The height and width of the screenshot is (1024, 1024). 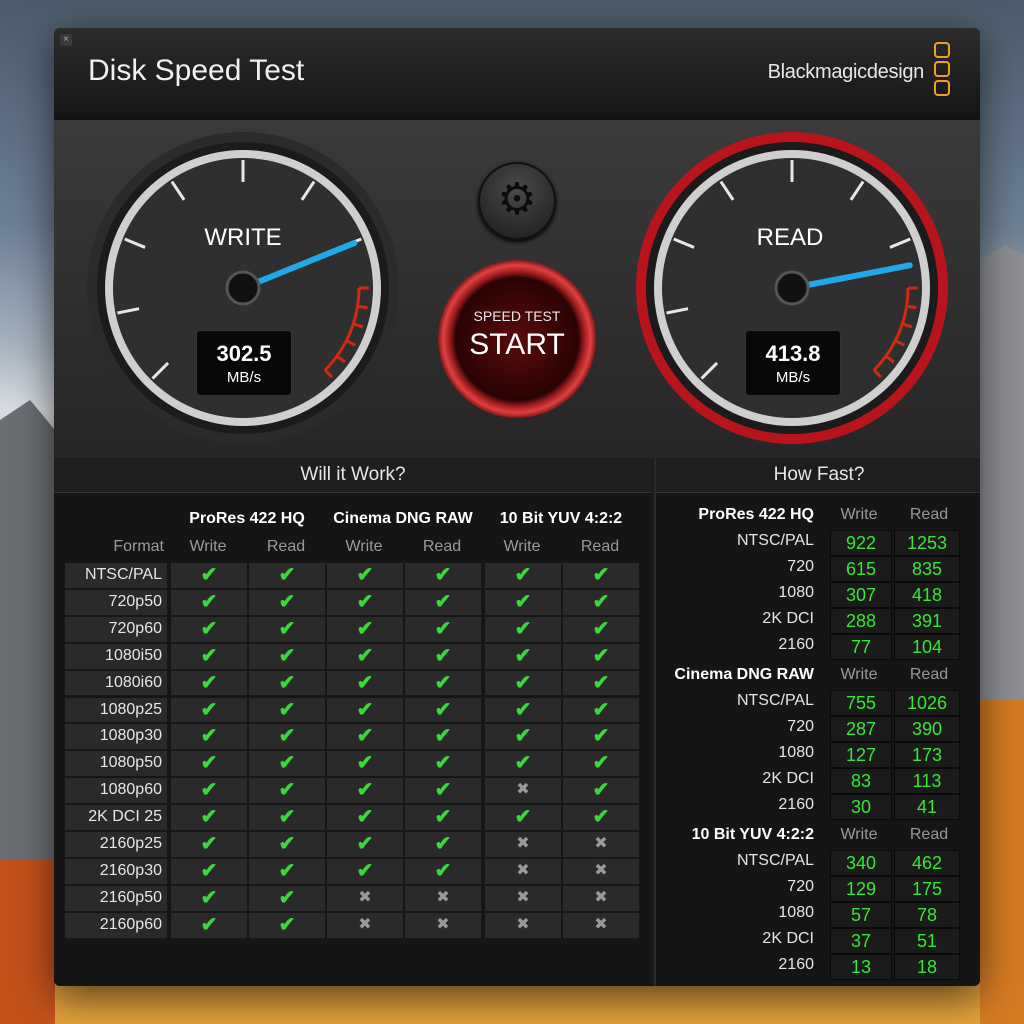 I want to click on read-speed-cell: 113, so click(x=927, y=781).